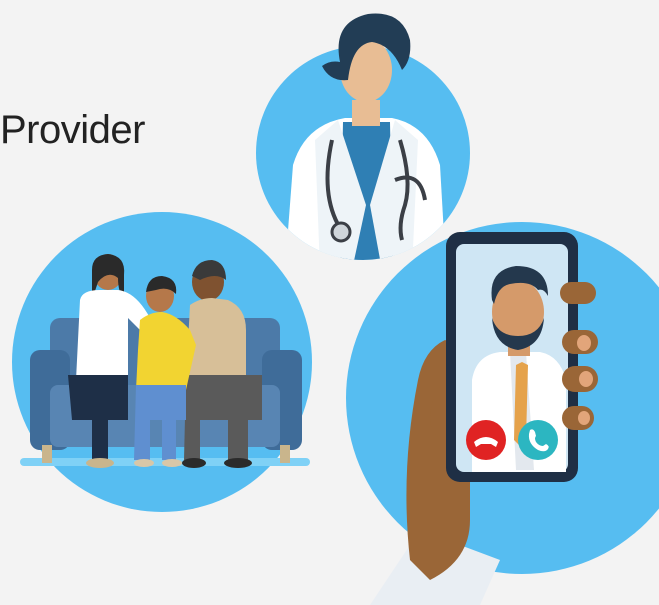 The image size is (659, 605). I want to click on doctor-illustration, so click(363, 136).